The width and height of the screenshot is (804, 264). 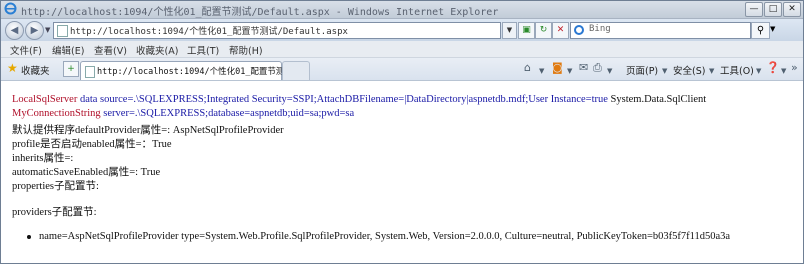 I want to click on help-dropdown-icon: ▼, so click(x=783, y=71).